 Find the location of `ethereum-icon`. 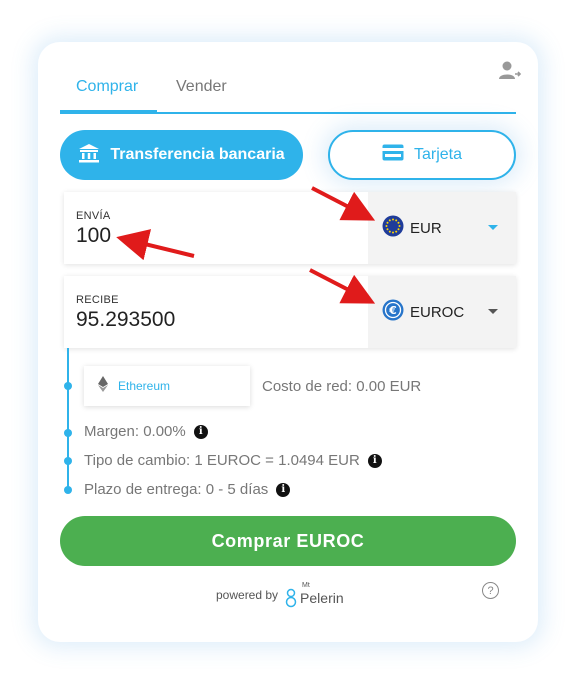

ethereum-icon is located at coordinates (103, 386).